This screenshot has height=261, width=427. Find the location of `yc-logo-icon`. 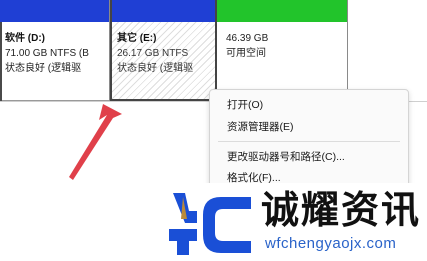

yc-logo-icon is located at coordinates (210, 224).